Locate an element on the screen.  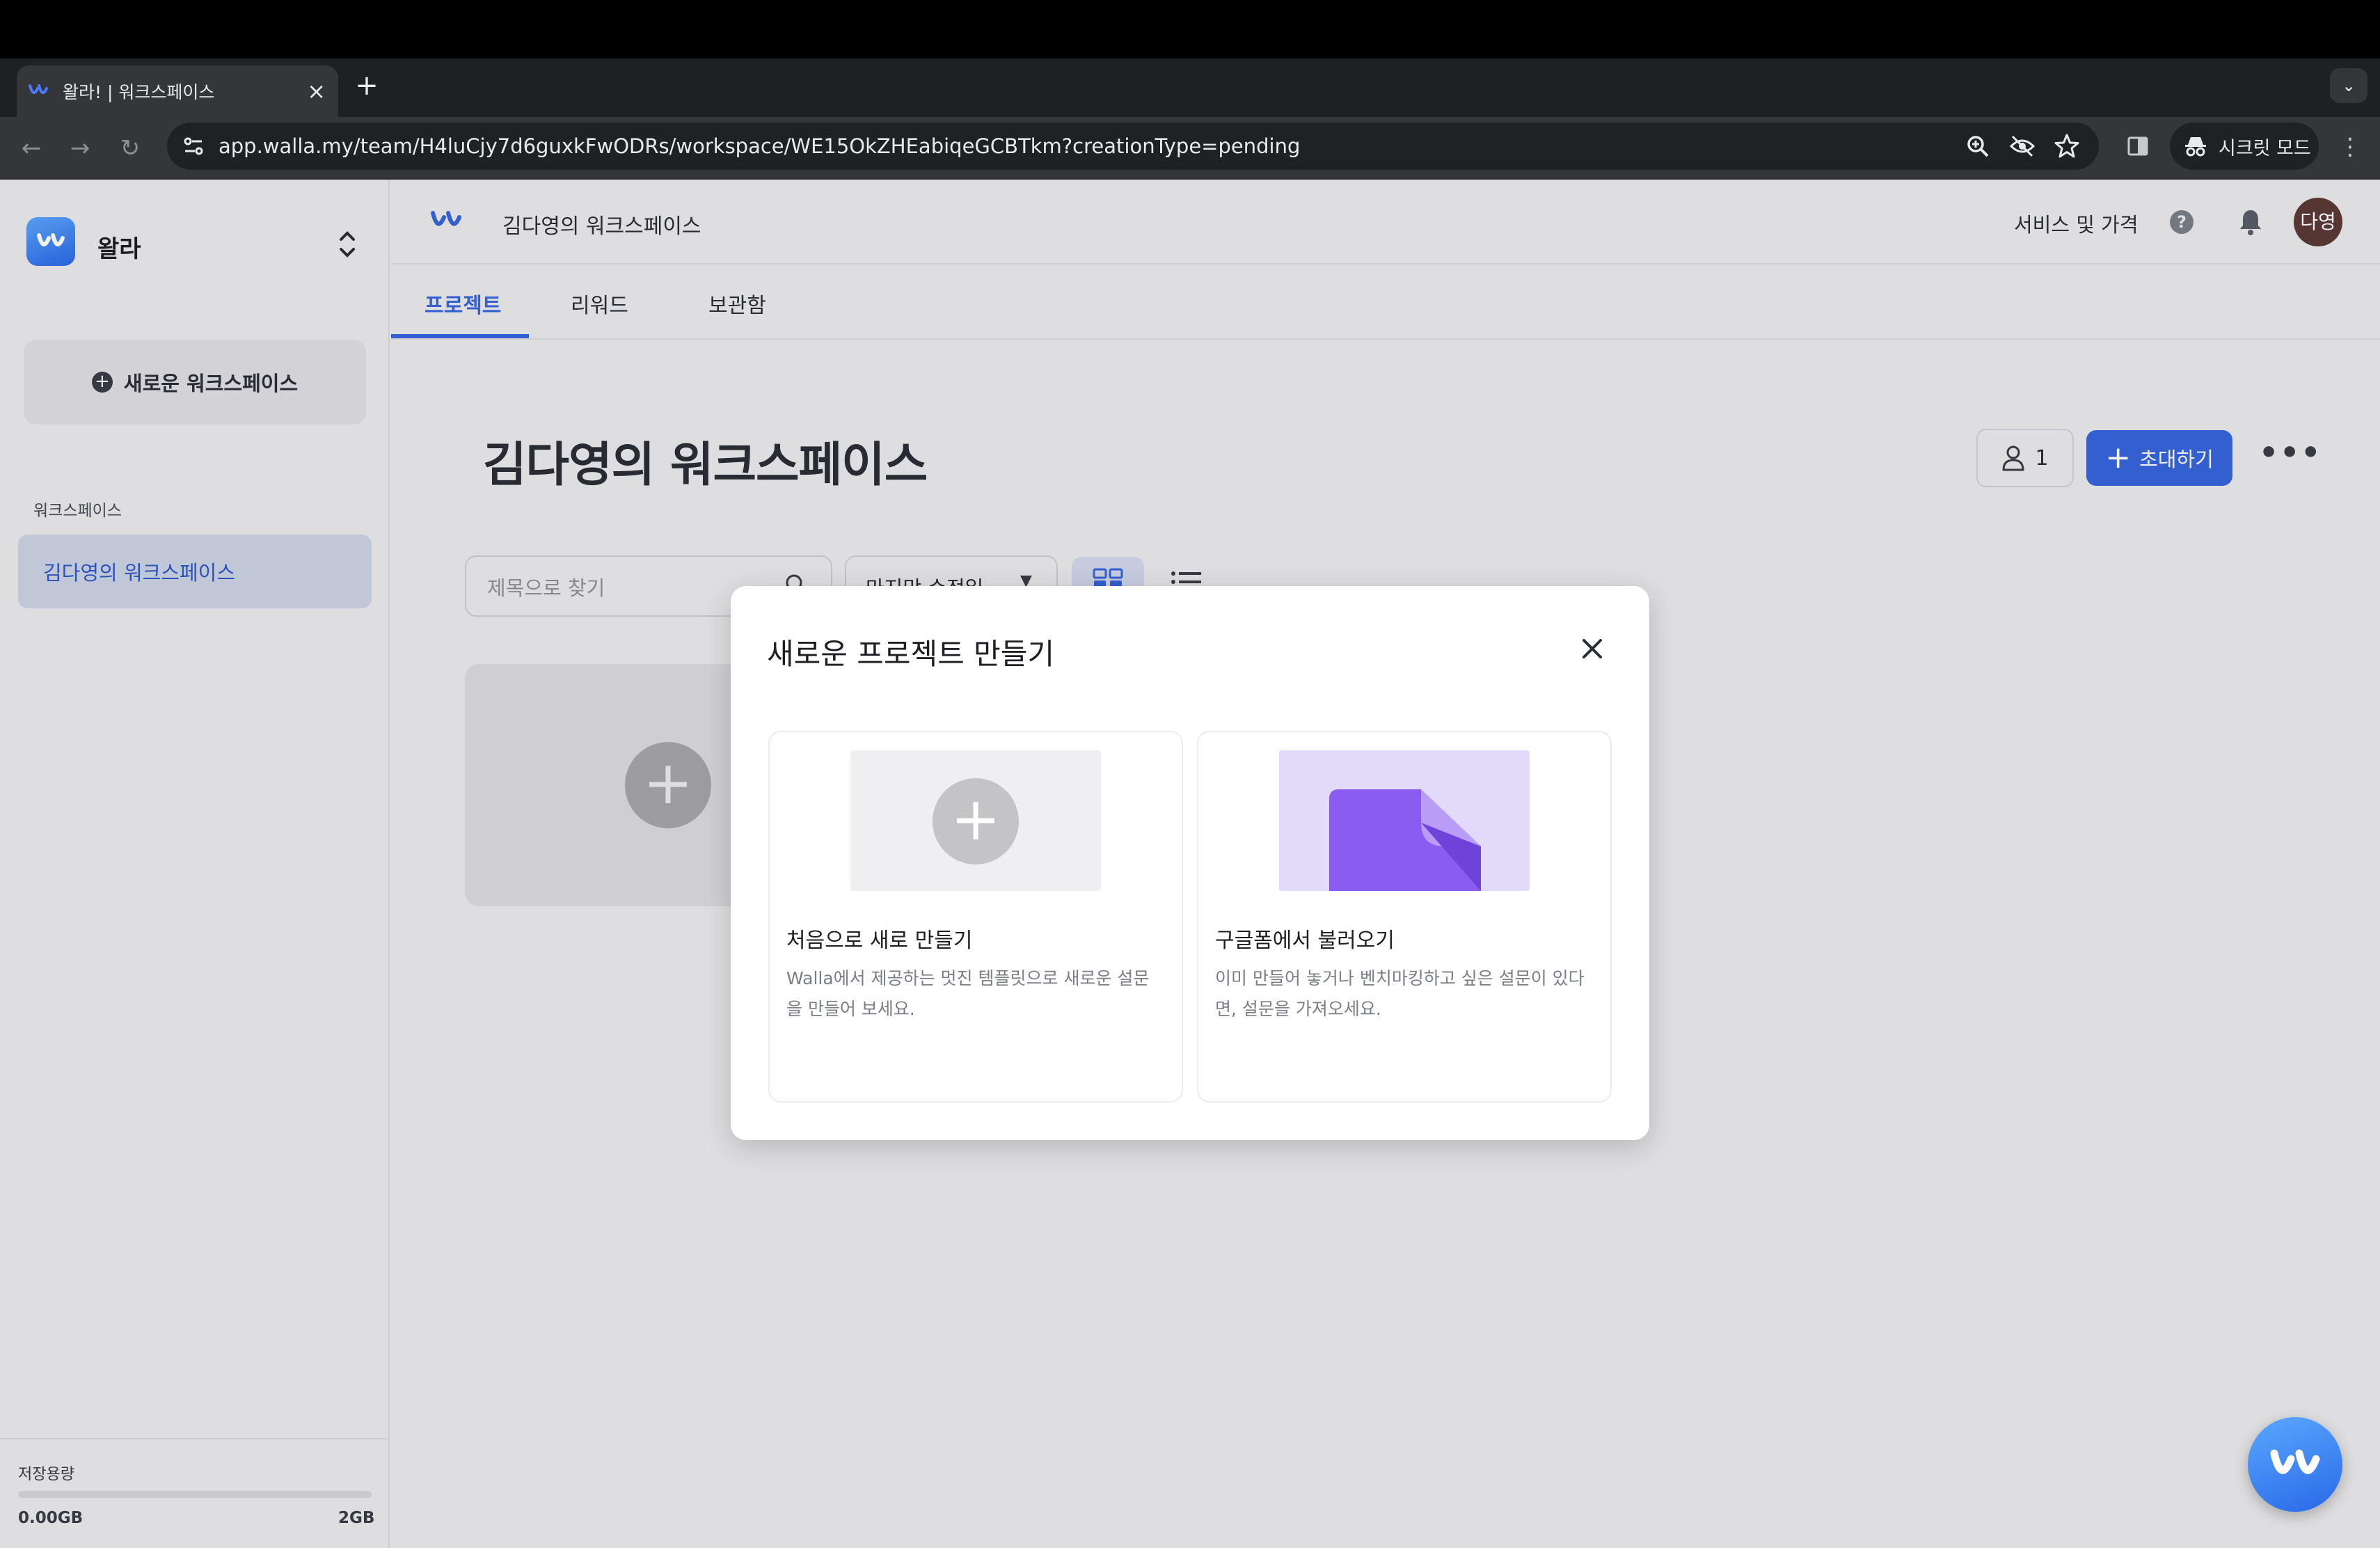
walla-logo-icon is located at coordinates (2295, 1461).